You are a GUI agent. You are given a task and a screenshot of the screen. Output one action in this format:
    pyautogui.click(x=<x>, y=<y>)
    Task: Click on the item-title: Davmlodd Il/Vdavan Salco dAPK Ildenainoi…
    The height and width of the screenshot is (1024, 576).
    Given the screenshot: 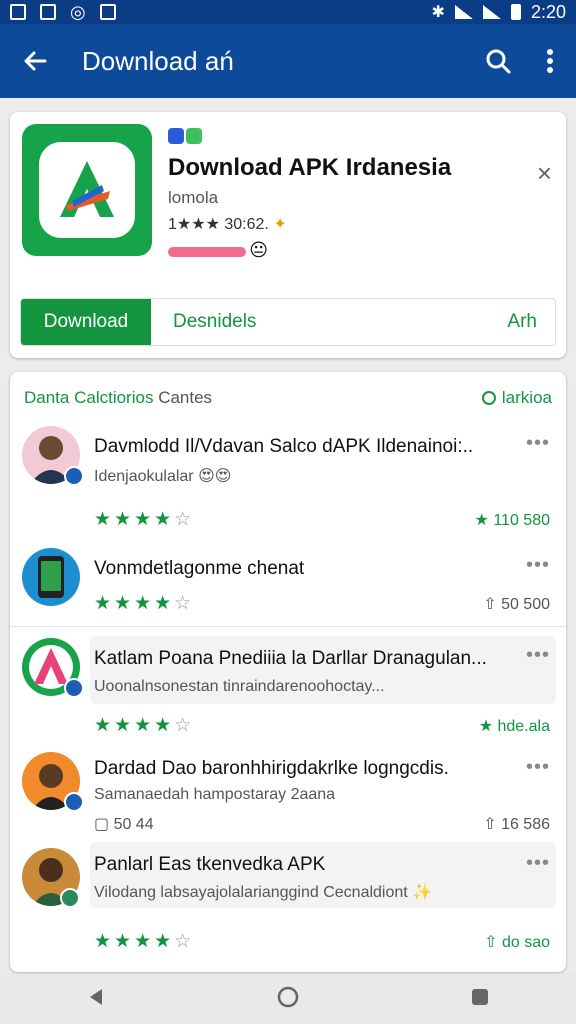 What is the action you would take?
    pyautogui.click(x=284, y=446)
    